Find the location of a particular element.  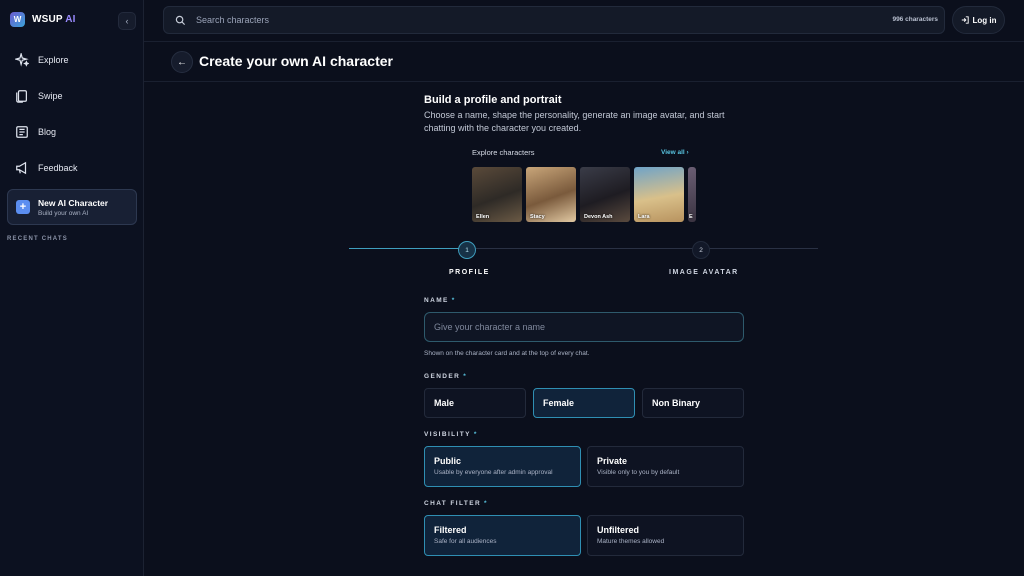

character-card-partial: E is located at coordinates (692, 194).